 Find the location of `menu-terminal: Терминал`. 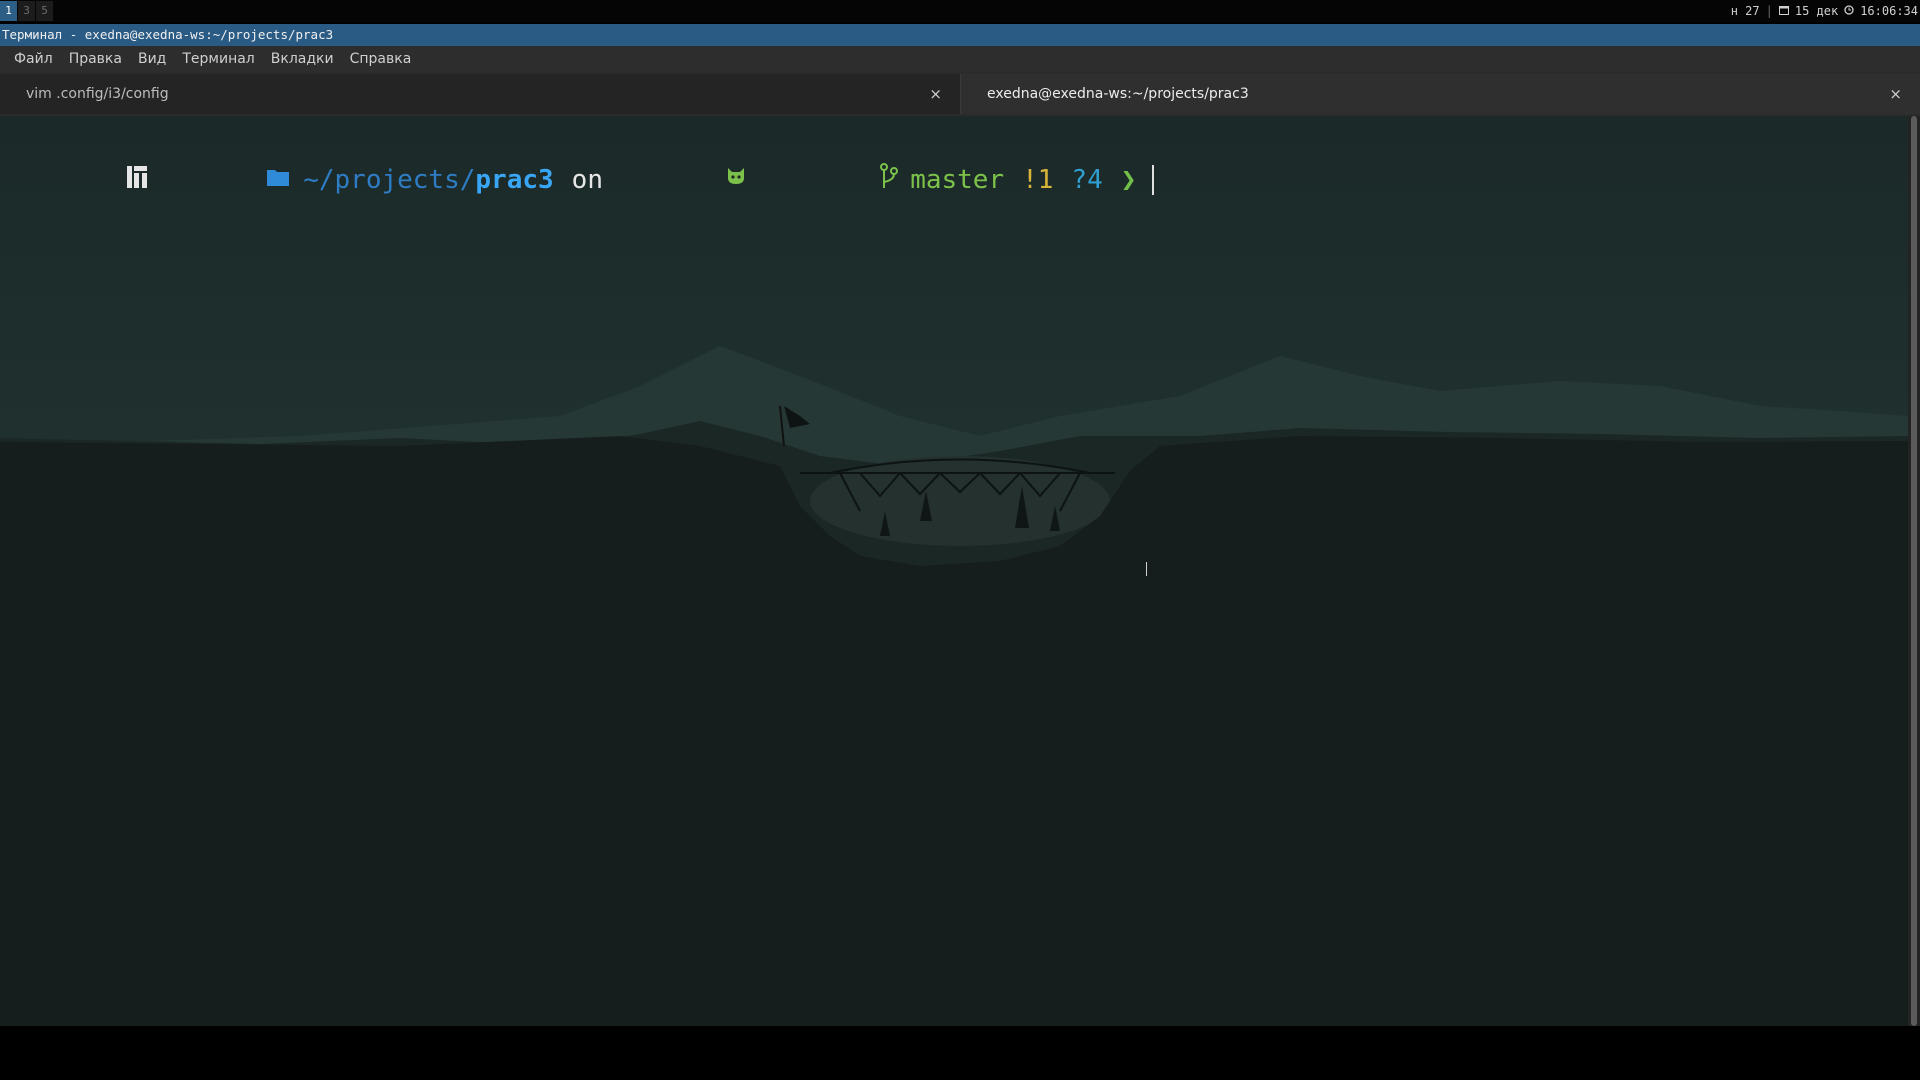

menu-terminal: Терминал is located at coordinates (218, 59).